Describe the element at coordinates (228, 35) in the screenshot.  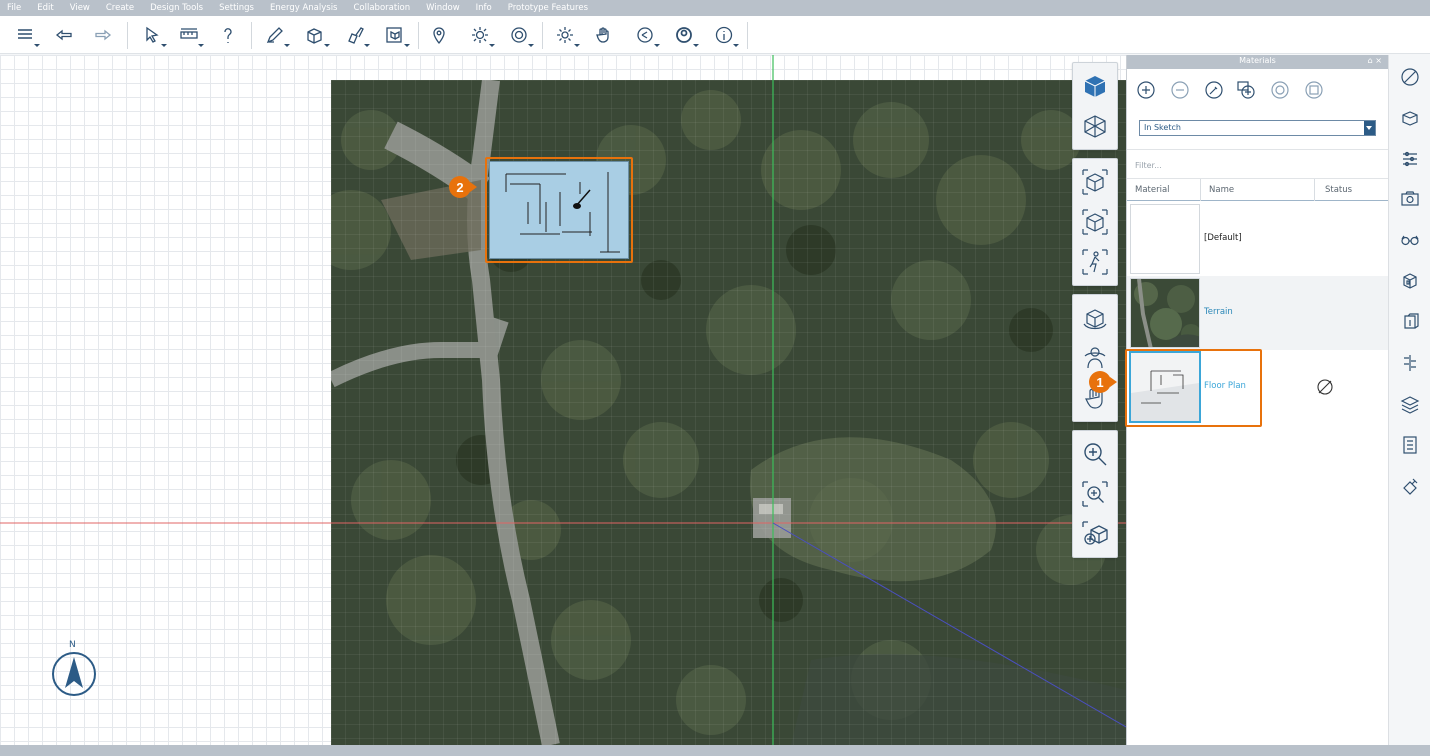
I see `help-lightbulb-icon` at that location.